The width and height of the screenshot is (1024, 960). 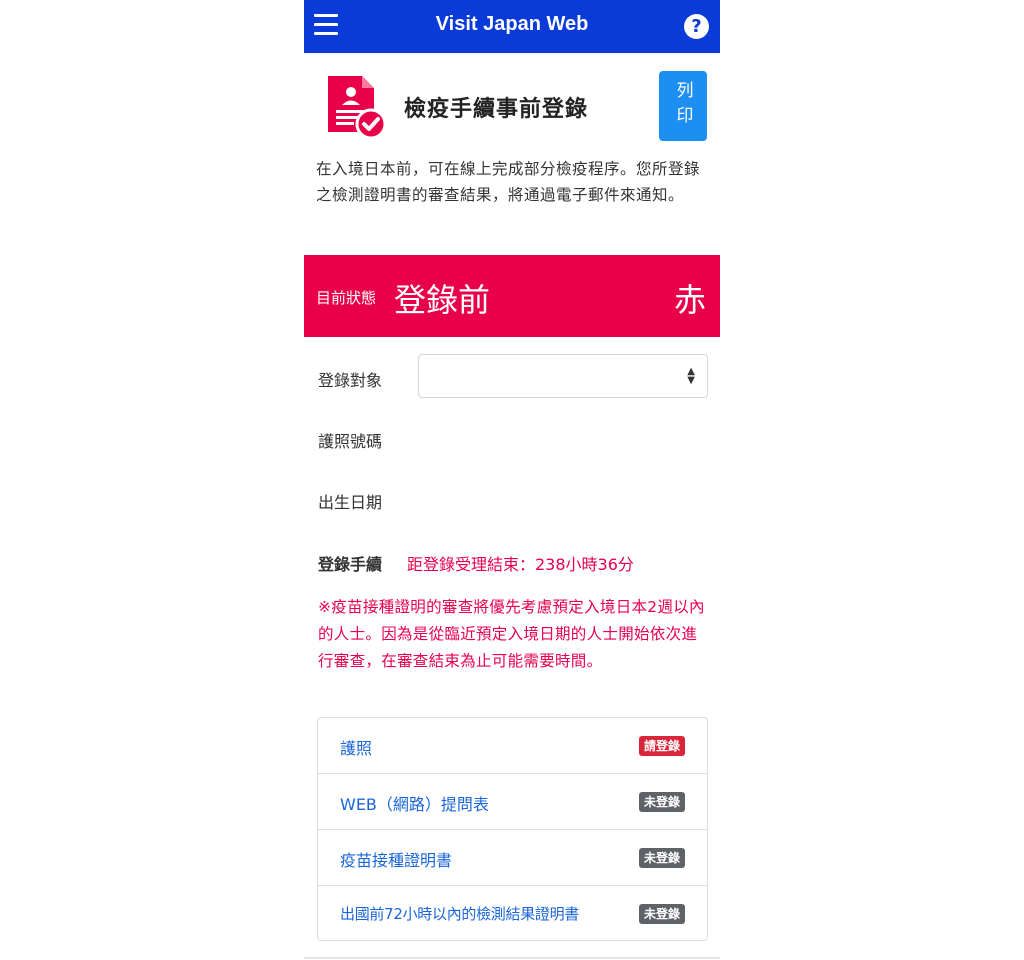 What do you see at coordinates (459, 914) in the screenshot?
I see `document-name: 出國前72小時以內的檢測結果證明書` at bounding box center [459, 914].